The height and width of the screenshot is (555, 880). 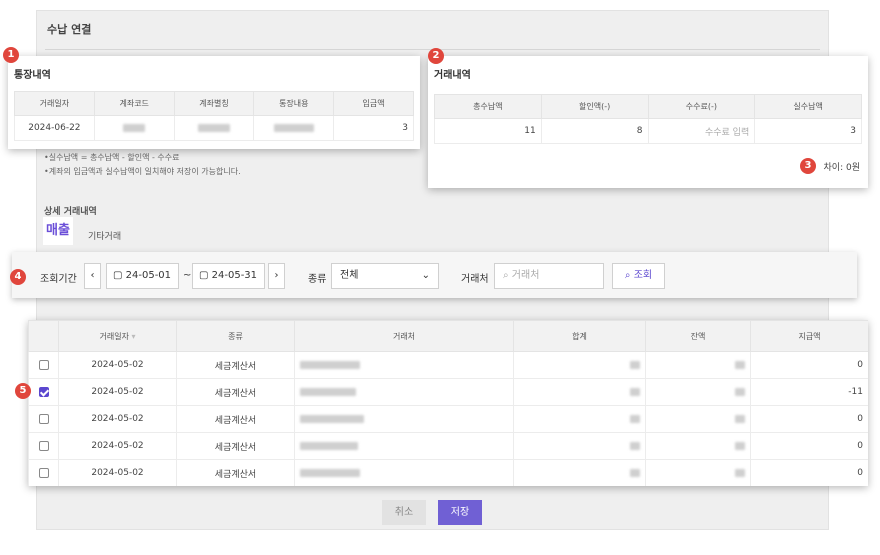 I want to click on col-total: 총수납액, so click(x=488, y=106).